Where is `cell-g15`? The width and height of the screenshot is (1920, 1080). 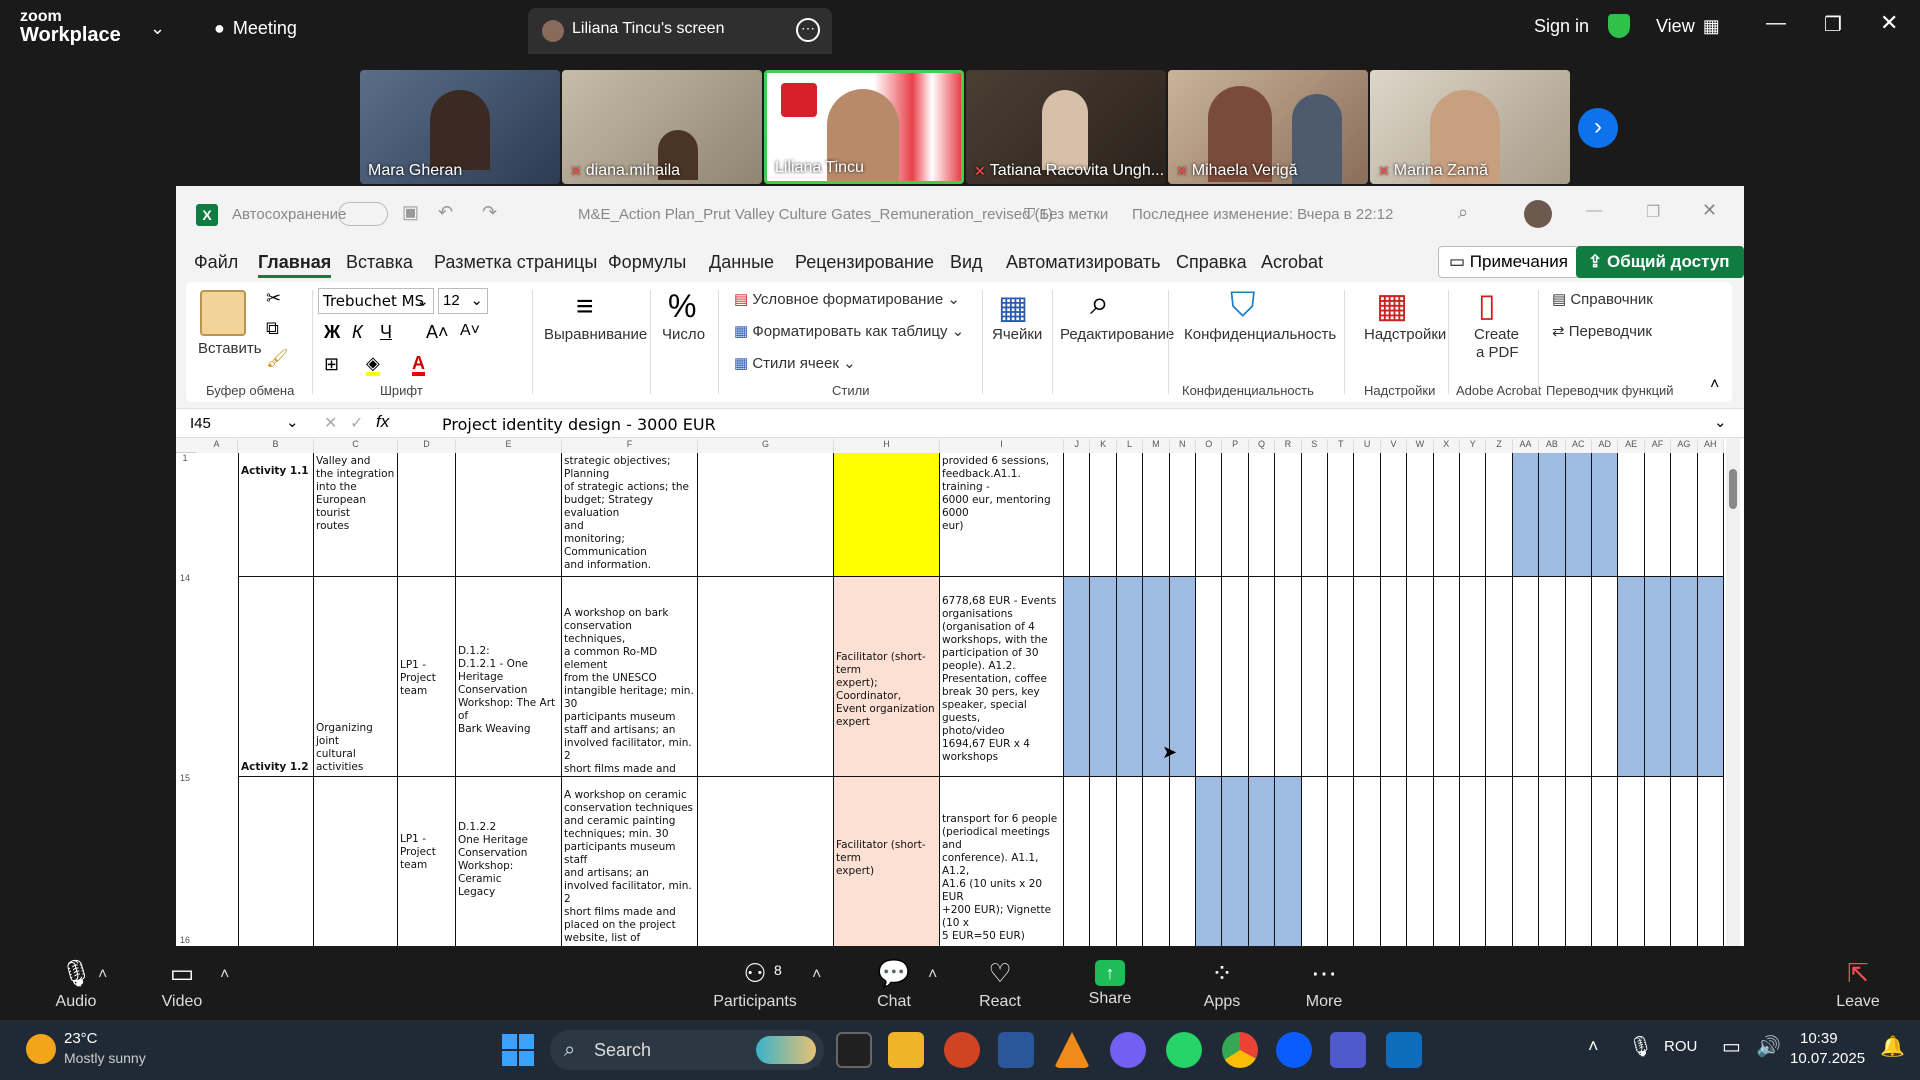
cell-g15 is located at coordinates (766, 677).